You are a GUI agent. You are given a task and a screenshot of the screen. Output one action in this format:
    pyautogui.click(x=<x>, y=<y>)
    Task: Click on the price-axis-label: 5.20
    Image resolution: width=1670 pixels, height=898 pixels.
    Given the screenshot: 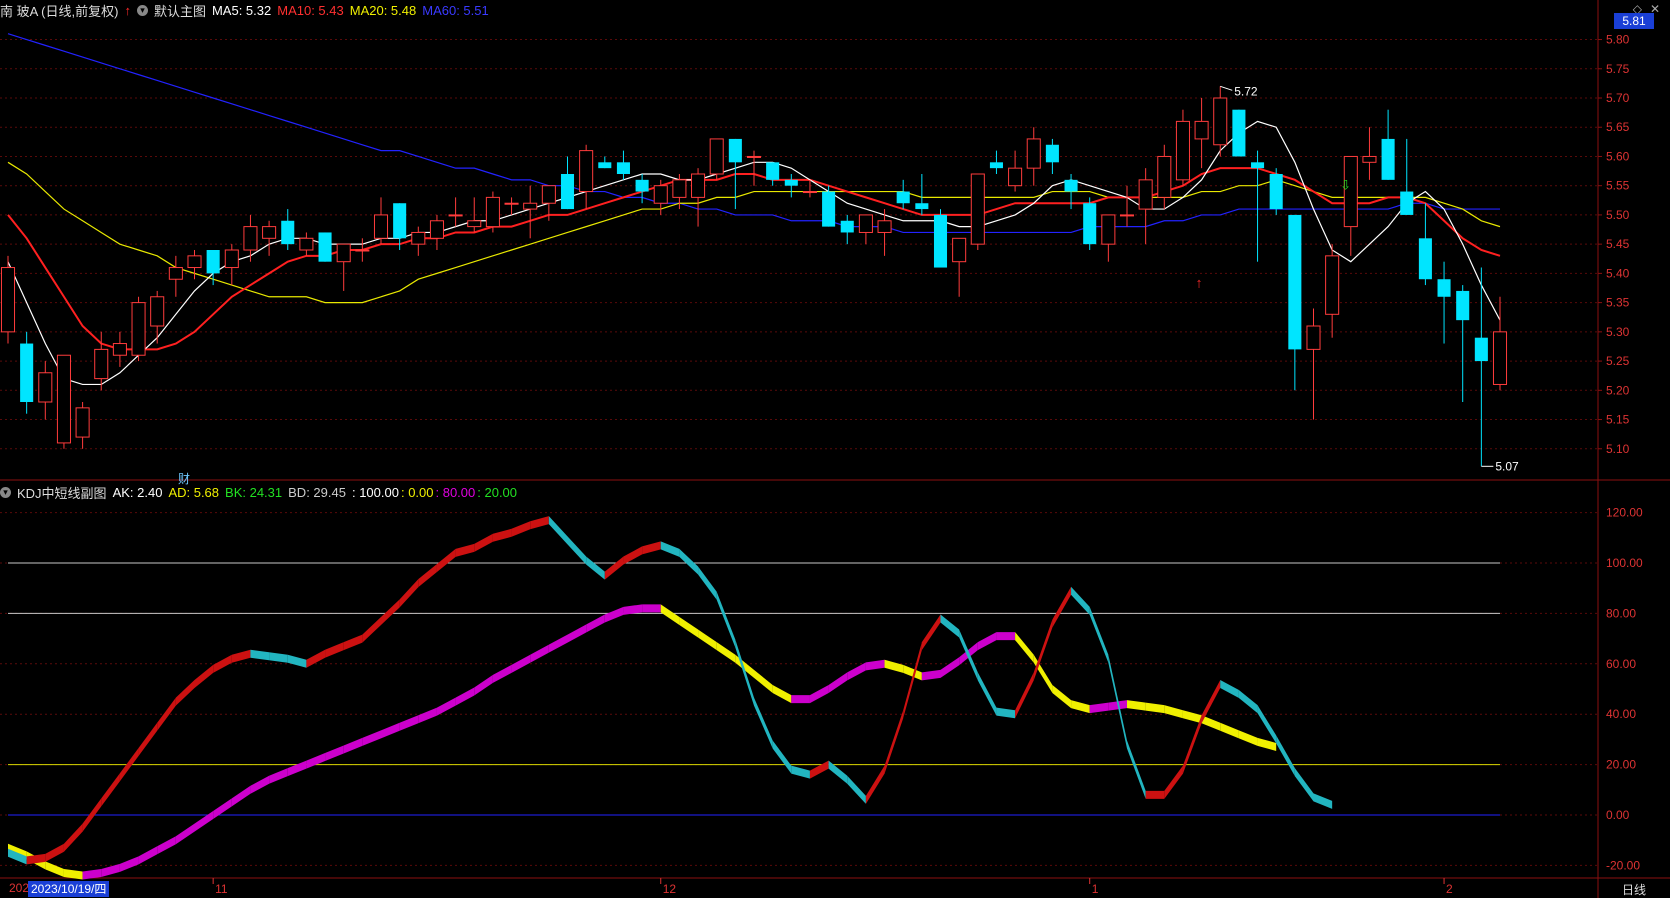 What is the action you would take?
    pyautogui.click(x=1618, y=390)
    